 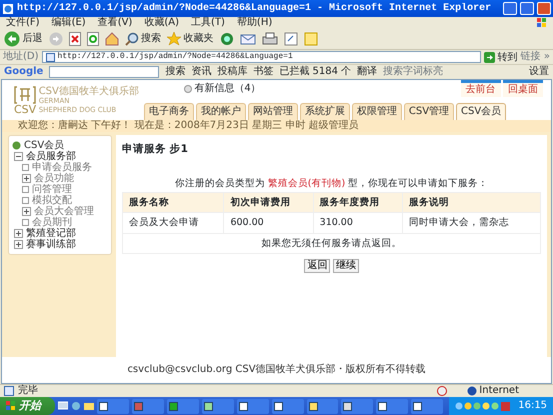 I want to click on maximize-button, so click(x=527, y=8).